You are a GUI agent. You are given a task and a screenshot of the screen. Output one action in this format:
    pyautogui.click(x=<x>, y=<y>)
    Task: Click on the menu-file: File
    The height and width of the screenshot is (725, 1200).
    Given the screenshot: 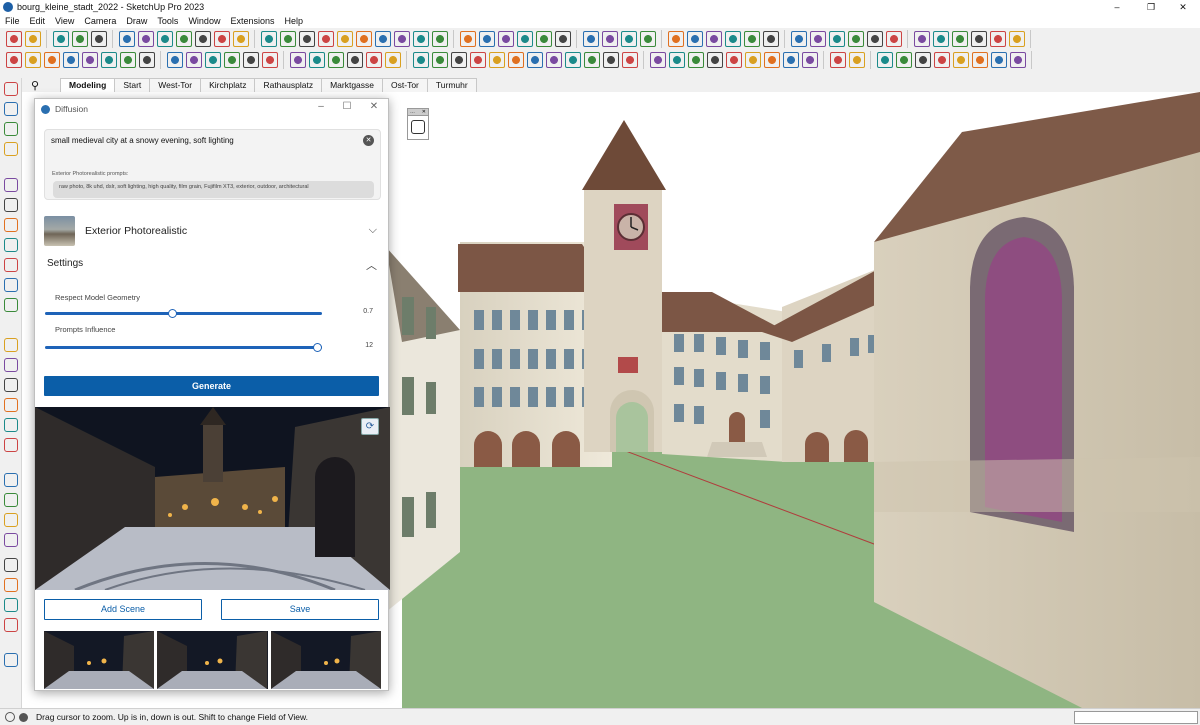 What is the action you would take?
    pyautogui.click(x=12, y=21)
    